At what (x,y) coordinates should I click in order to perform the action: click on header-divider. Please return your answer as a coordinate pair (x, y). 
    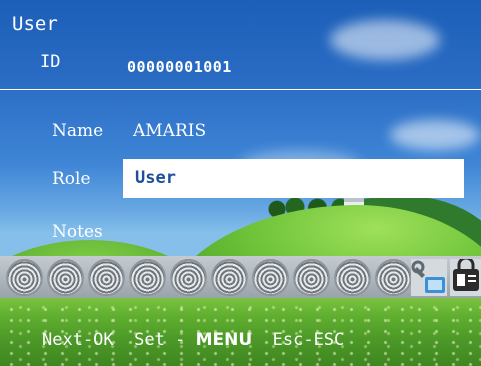
    Looking at the image, I should click on (240, 89).